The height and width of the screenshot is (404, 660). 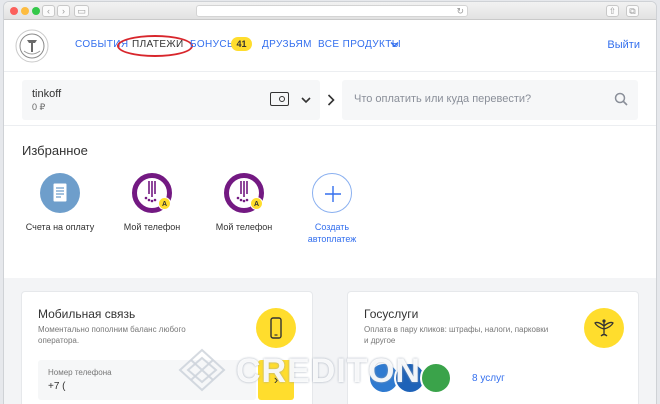 What do you see at coordinates (55, 150) in the screenshot?
I see `favorites-title: Избранное` at bounding box center [55, 150].